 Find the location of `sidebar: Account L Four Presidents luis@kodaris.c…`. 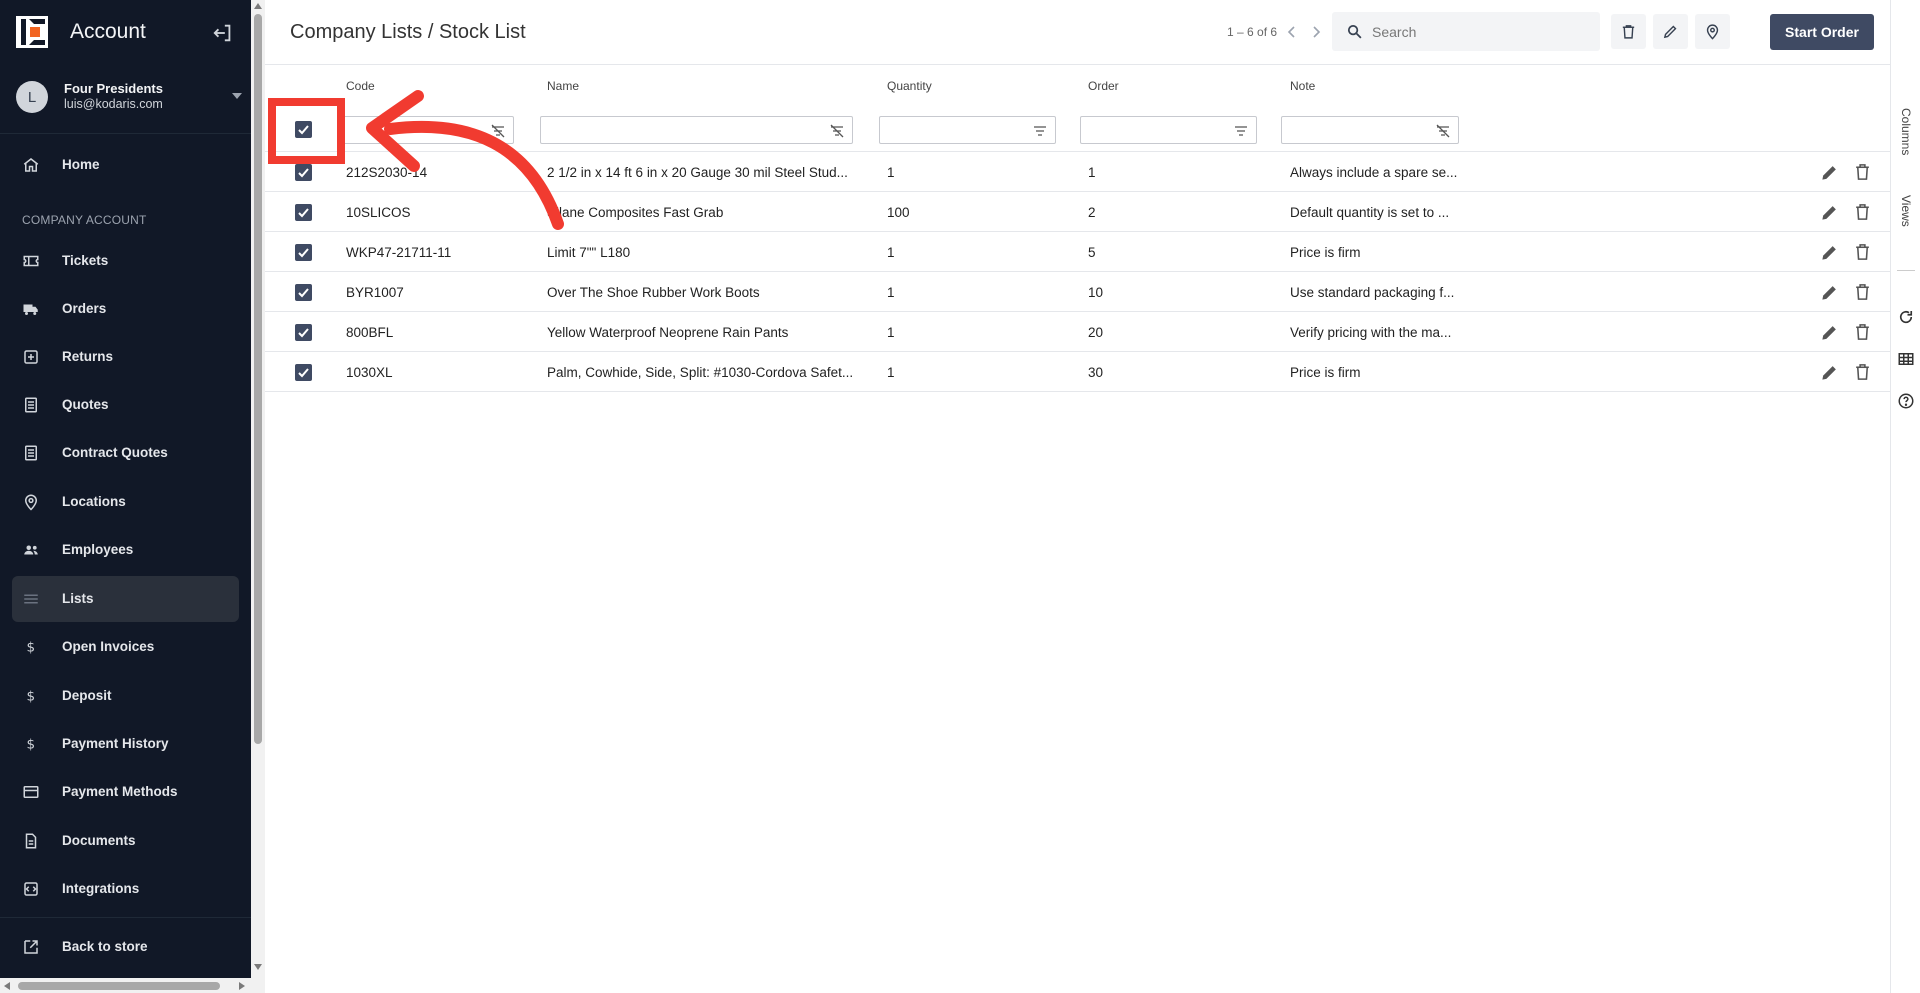

sidebar: Account L Four Presidents luis@kodaris.c… is located at coordinates (125, 496).